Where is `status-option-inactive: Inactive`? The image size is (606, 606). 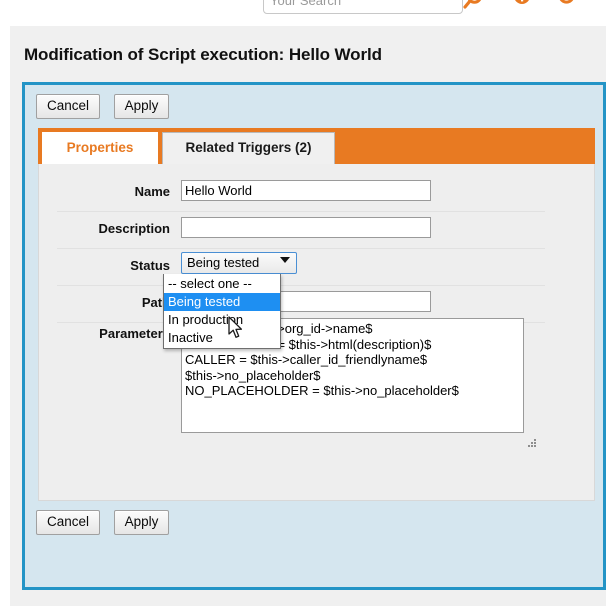 status-option-inactive: Inactive is located at coordinates (222, 338).